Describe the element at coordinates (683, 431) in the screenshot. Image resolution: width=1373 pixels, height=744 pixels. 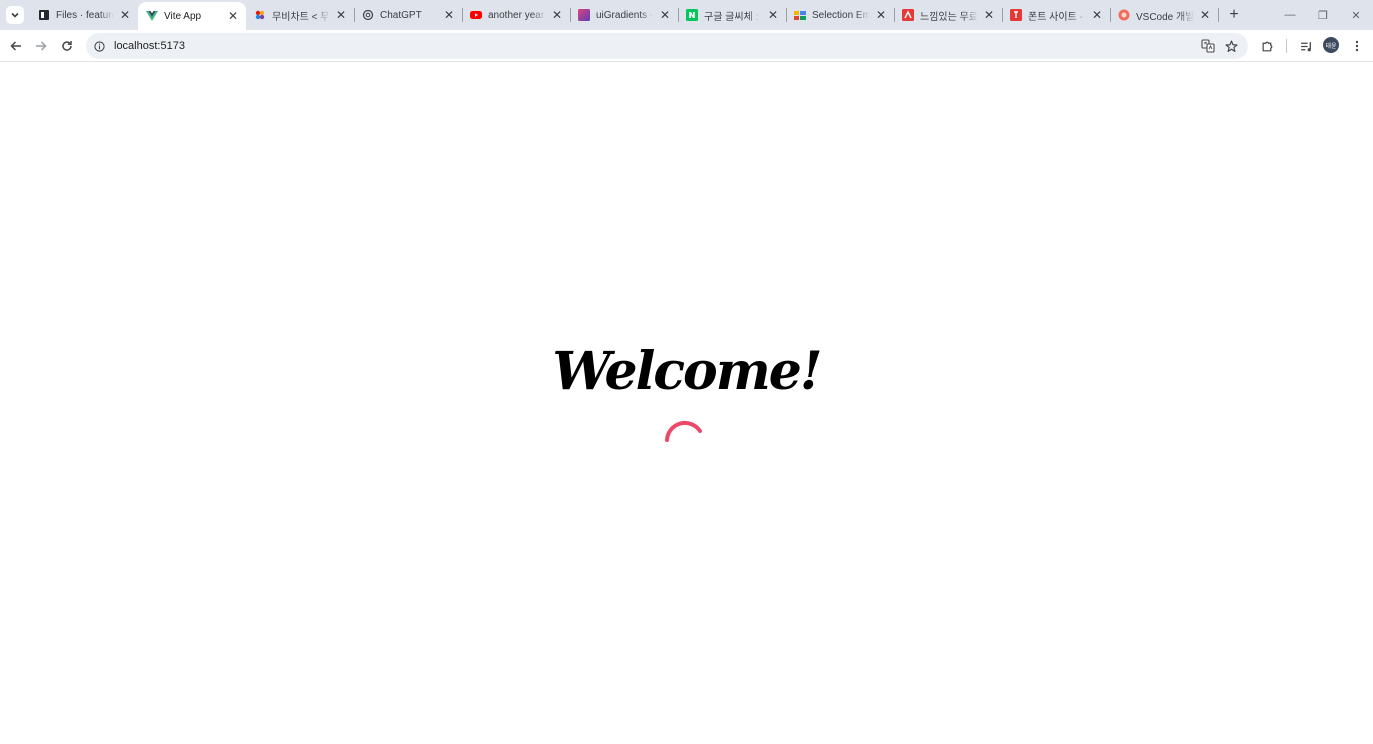
I see `loading-spinner-icon` at that location.